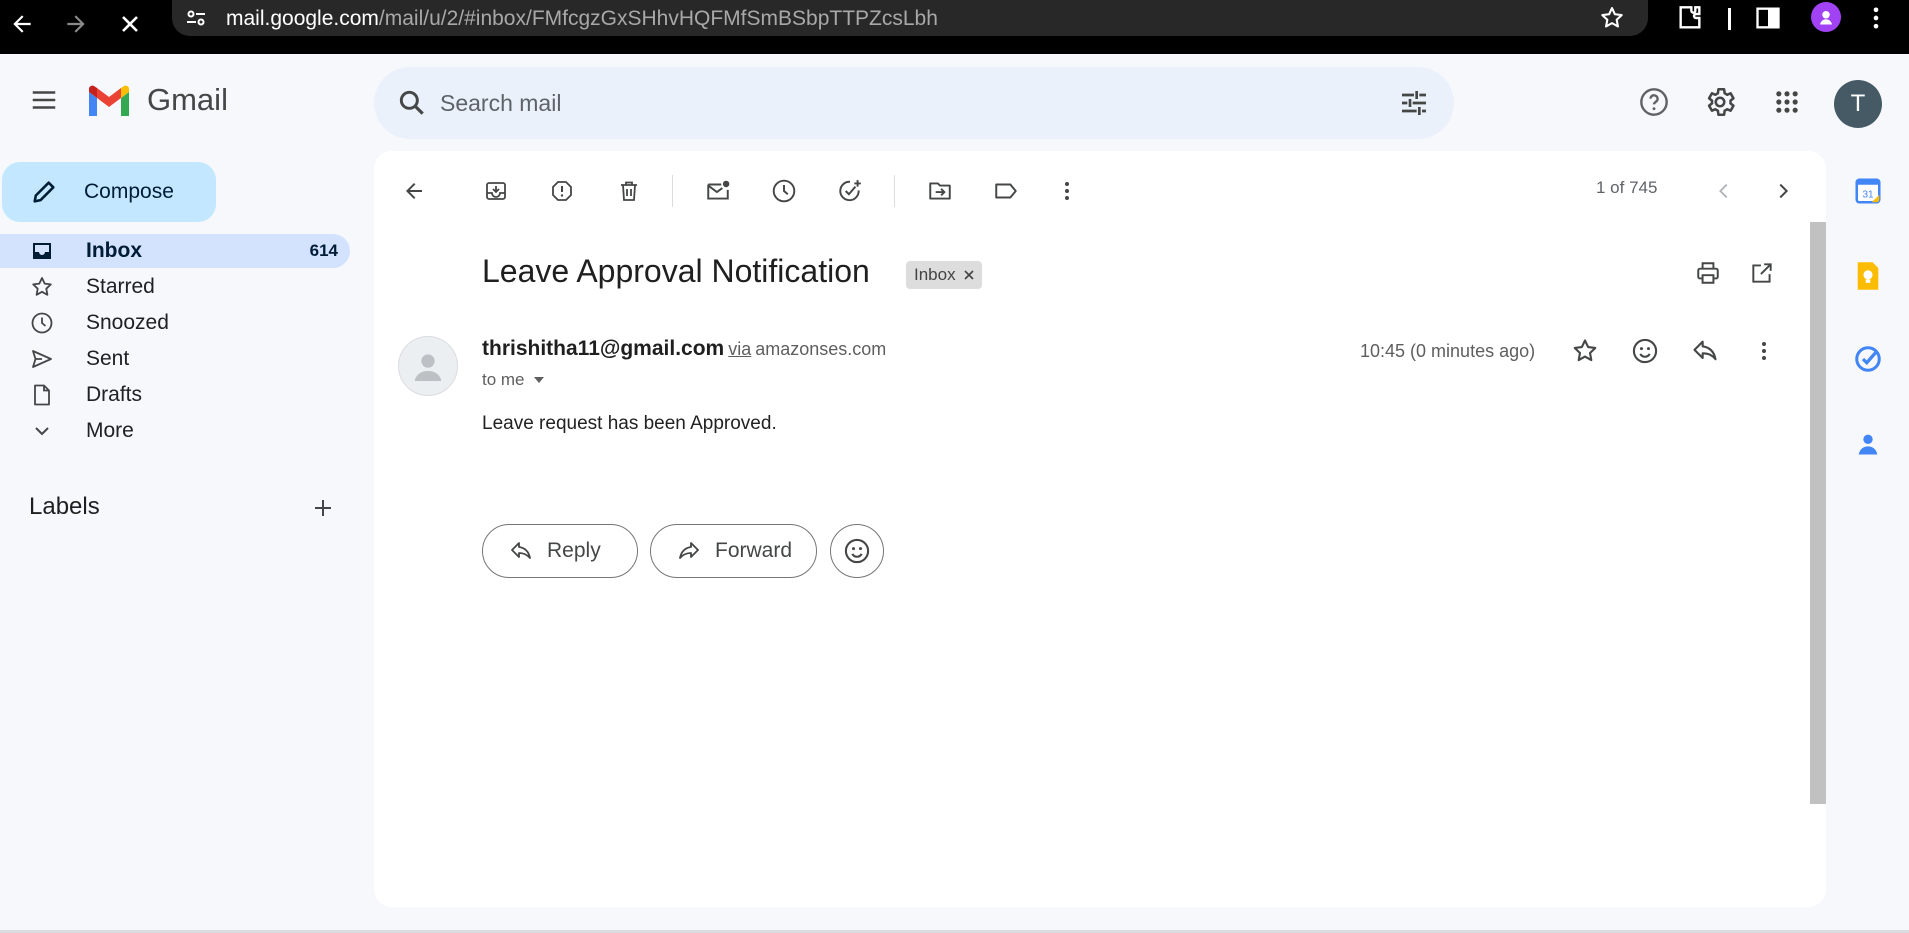  What do you see at coordinates (603, 348) in the screenshot?
I see `sender-email: thrishitha11@gmail.com` at bounding box center [603, 348].